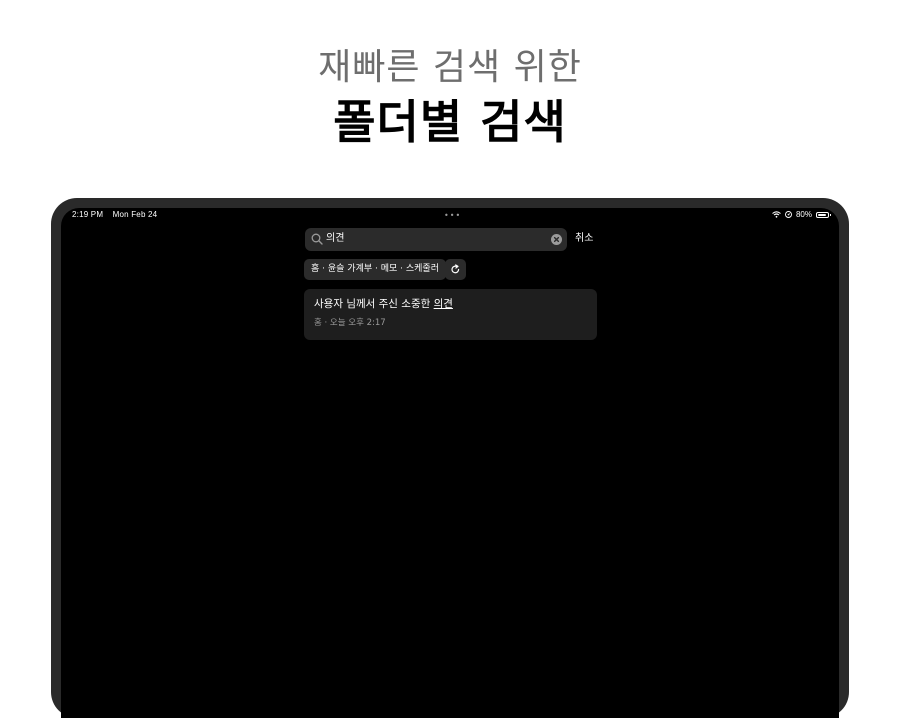 This screenshot has width=900, height=718. What do you see at coordinates (776, 214) in the screenshot?
I see `wifi-icon` at bounding box center [776, 214].